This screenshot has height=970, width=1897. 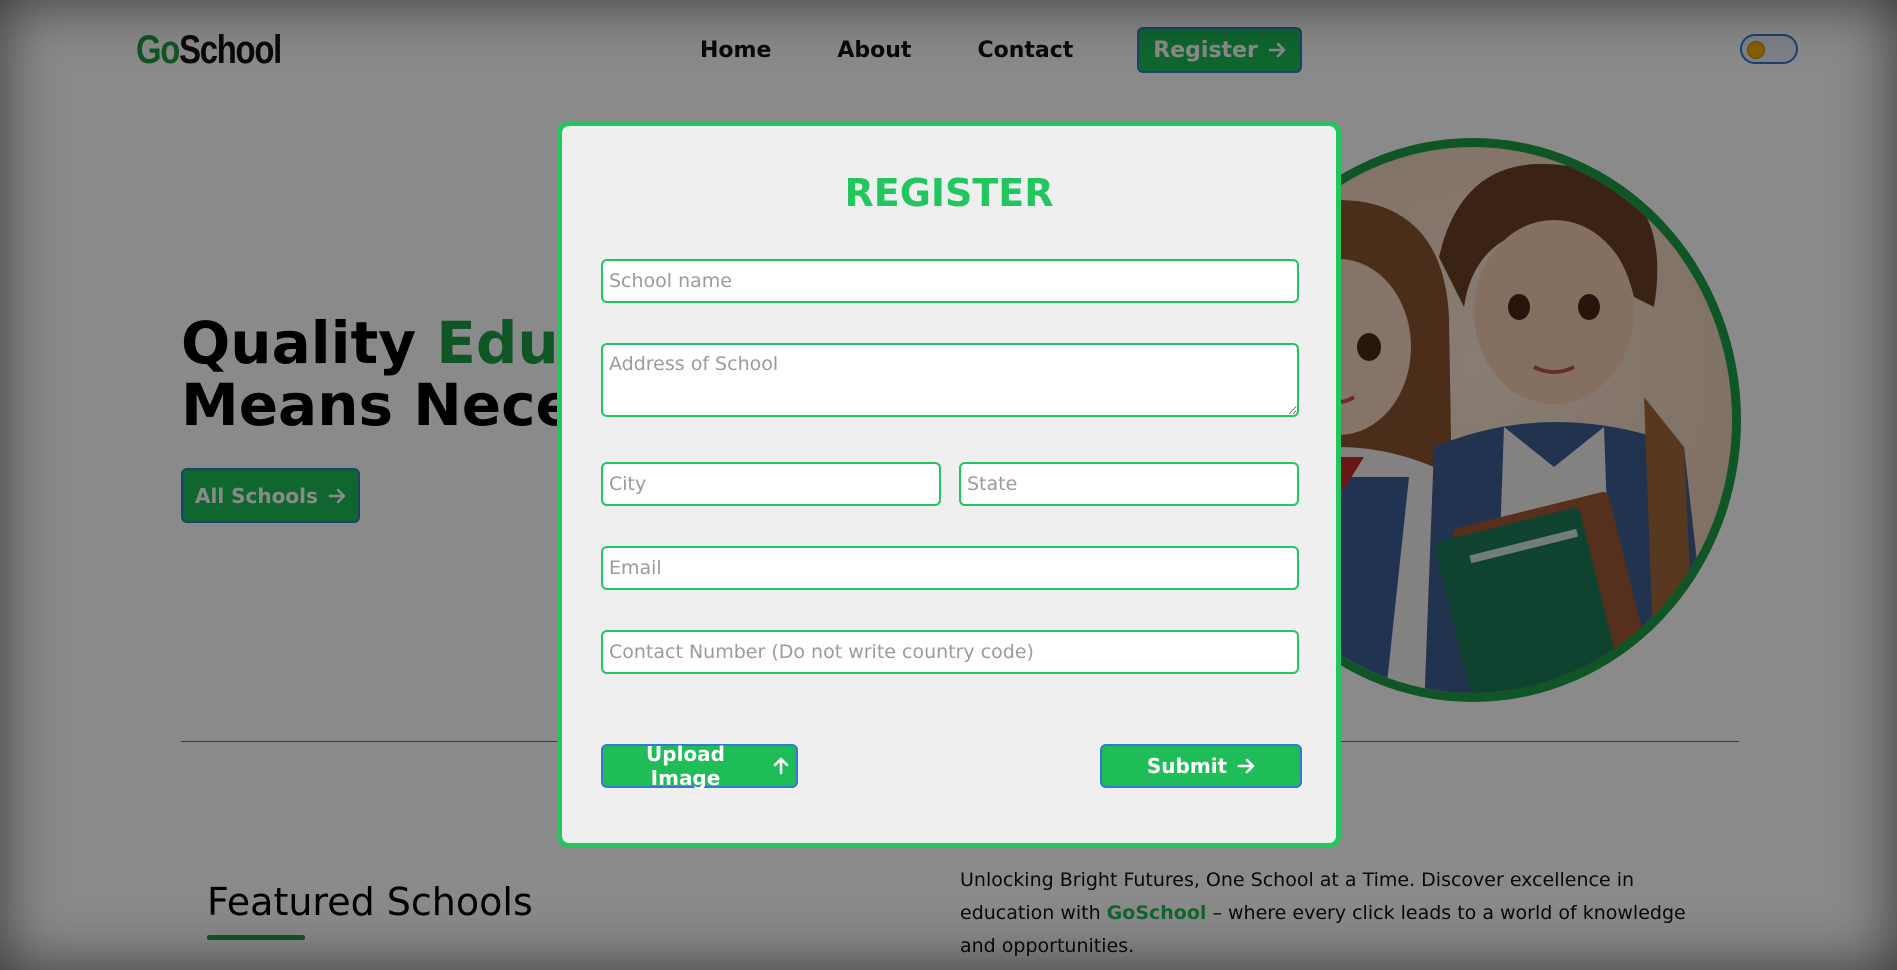 I want to click on upload-image-label: Upload Image, so click(x=685, y=766).